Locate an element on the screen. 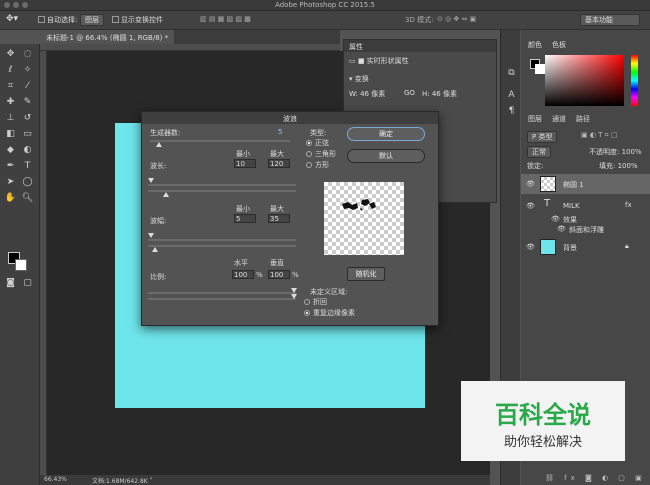 The height and width of the screenshot is (485, 650). layer-filter-dropdown: P 类型 is located at coordinates (542, 137).